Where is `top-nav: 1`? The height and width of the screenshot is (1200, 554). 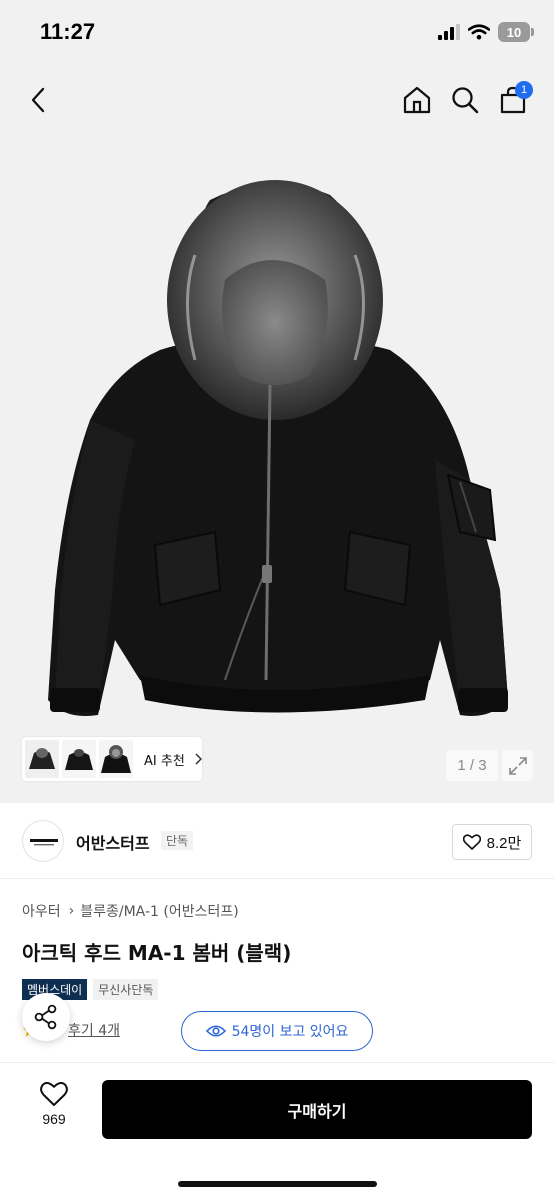
top-nav: 1 is located at coordinates (277, 100).